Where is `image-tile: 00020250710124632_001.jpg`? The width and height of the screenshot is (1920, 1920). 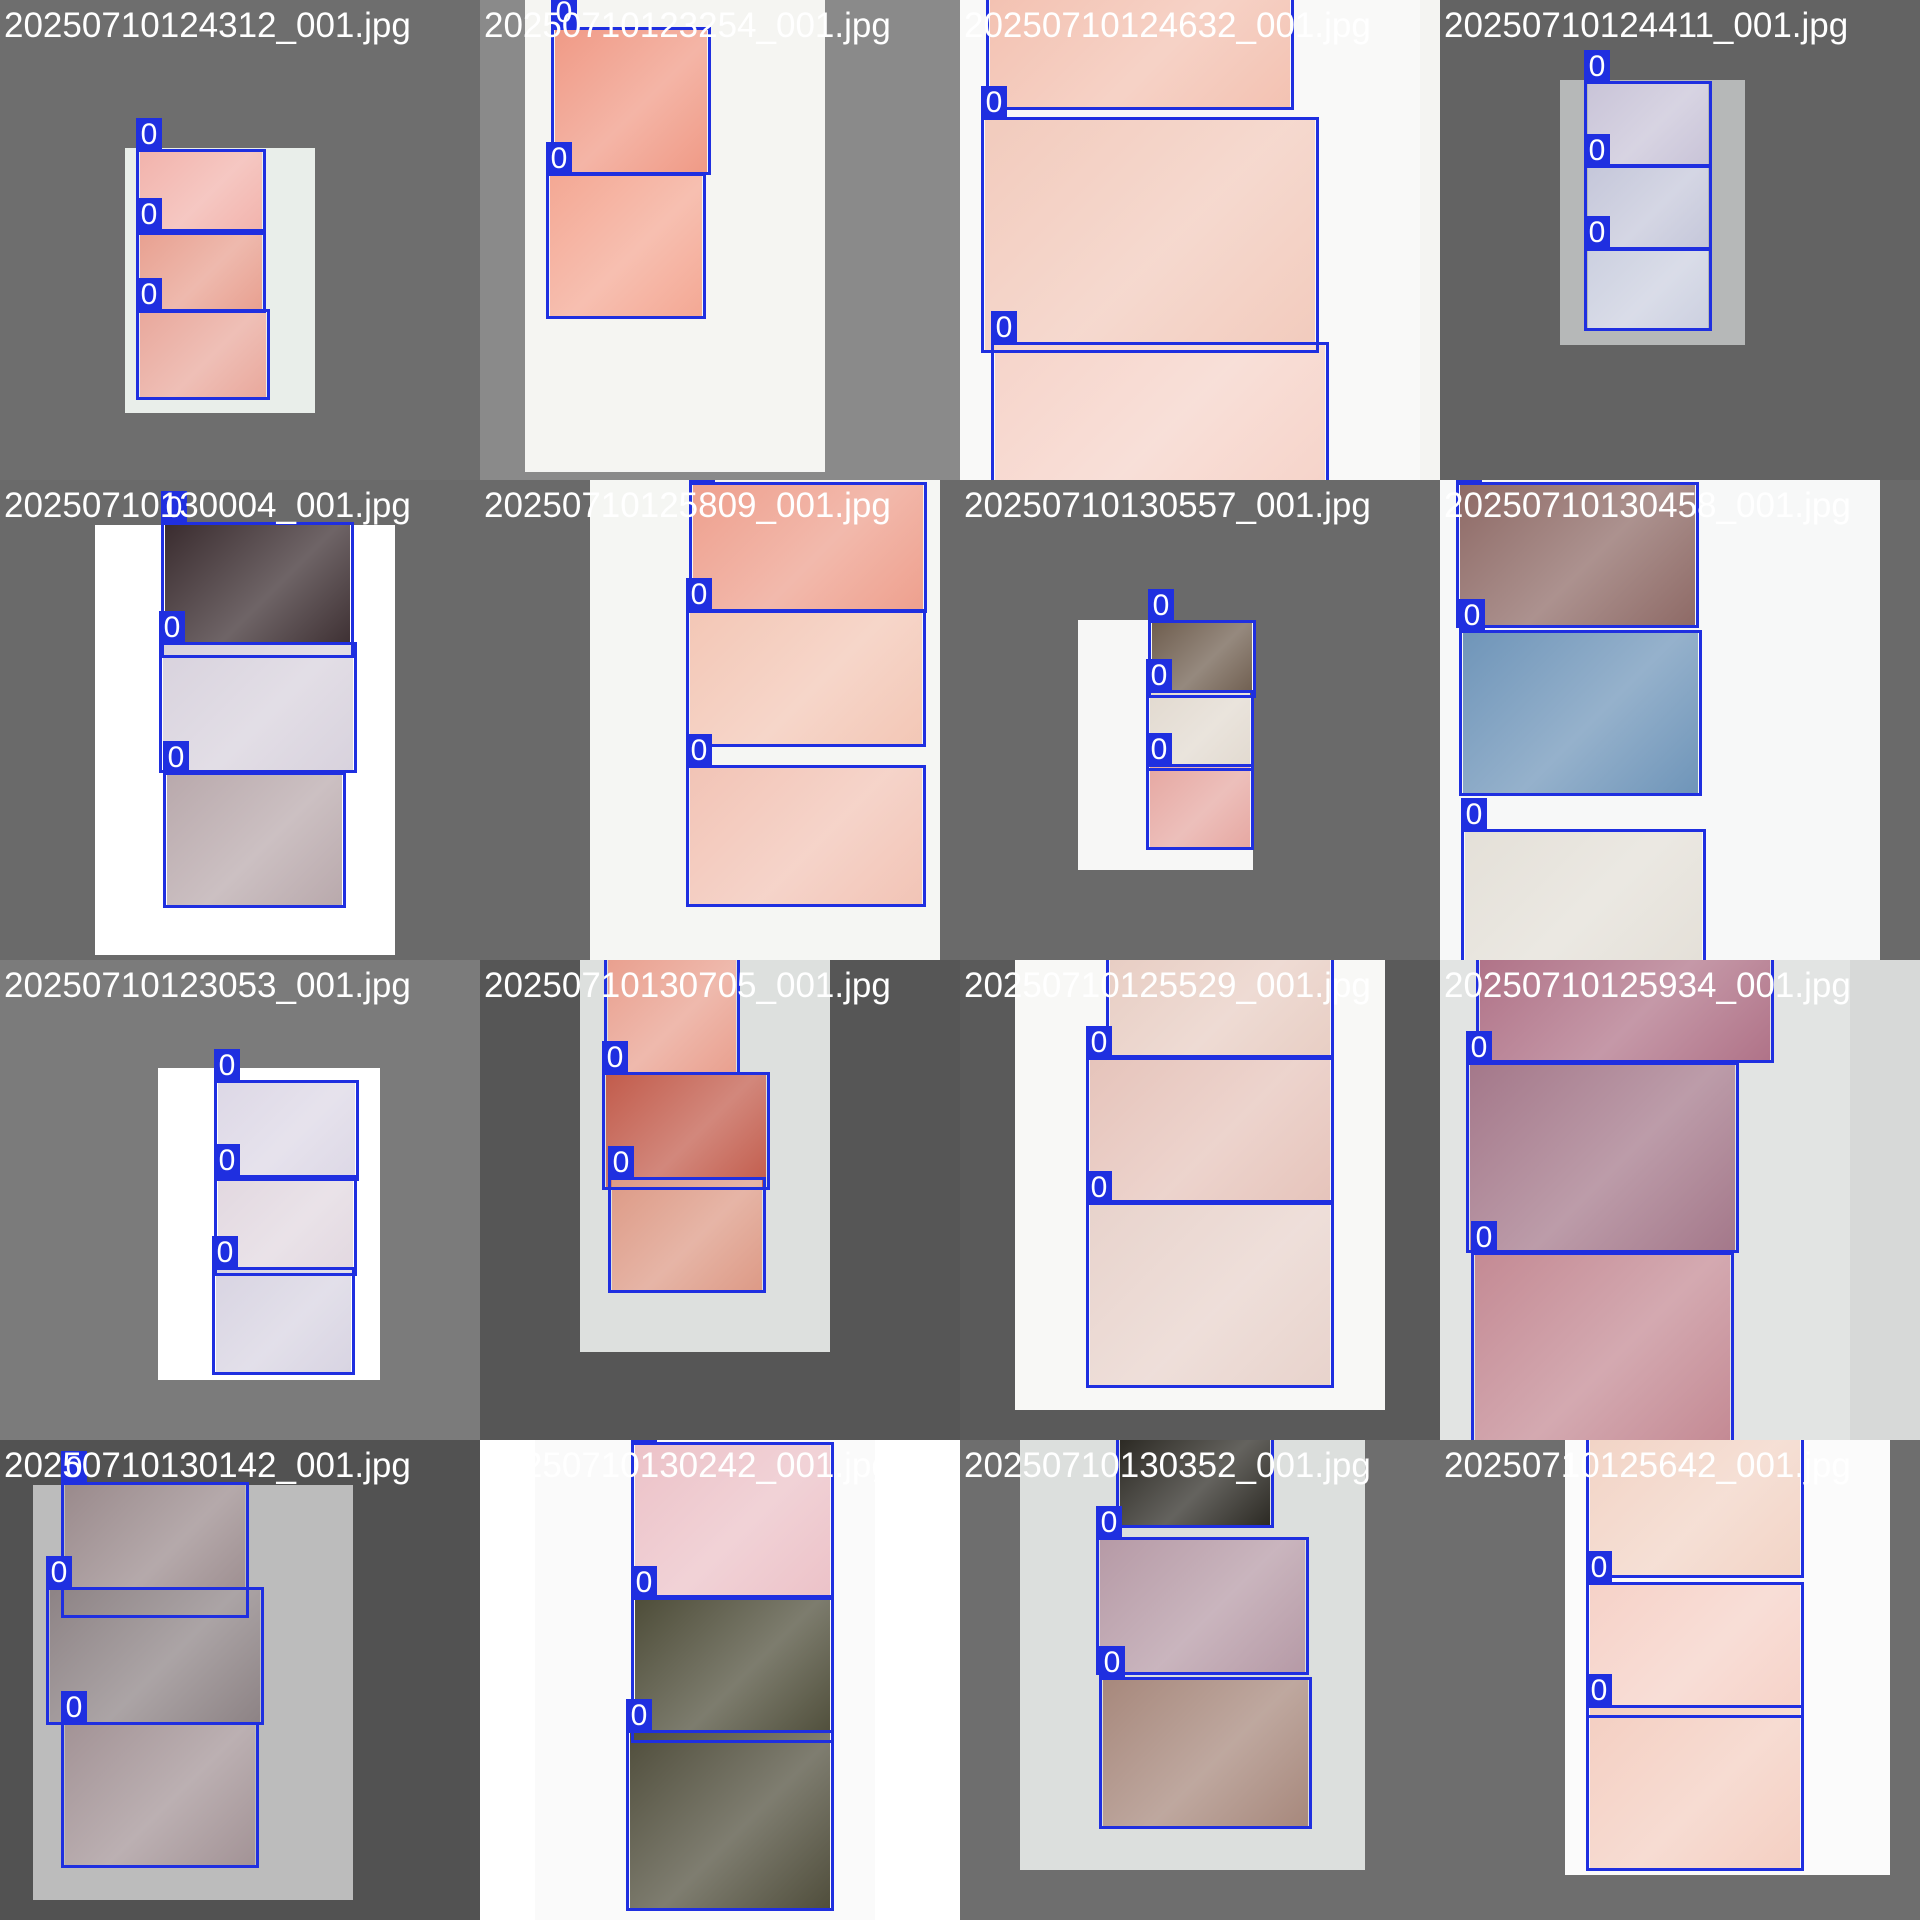
image-tile: 00020250710124632_001.jpg is located at coordinates (1200, 240).